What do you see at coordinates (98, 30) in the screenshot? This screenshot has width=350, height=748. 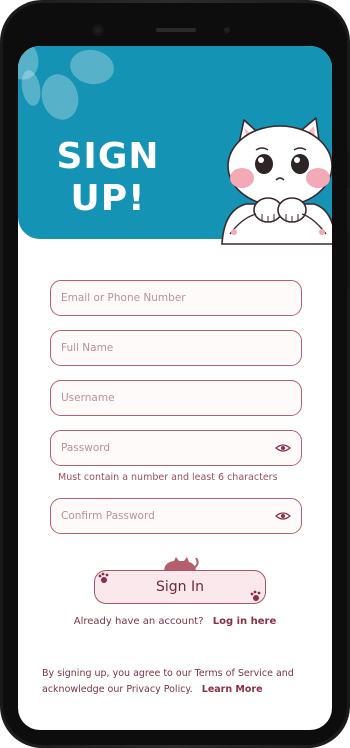 I see `front-camera-icon` at bounding box center [98, 30].